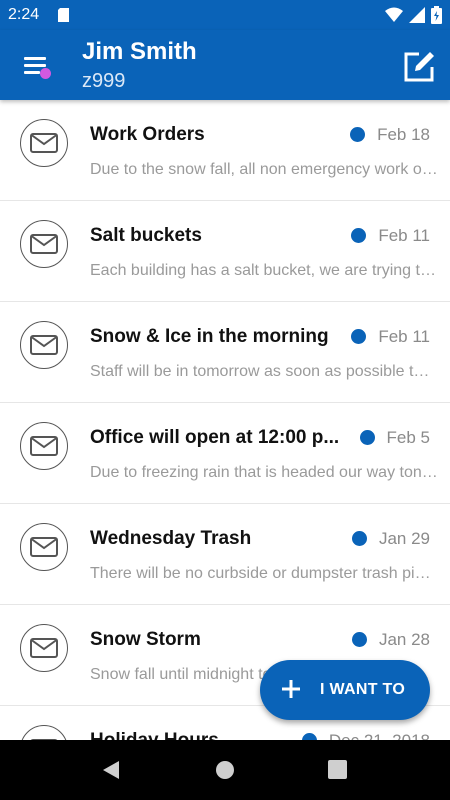 Image resolution: width=450 pixels, height=800 pixels. Describe the element at coordinates (363, 689) in the screenshot. I see `fab-label: I WANT TO` at that location.